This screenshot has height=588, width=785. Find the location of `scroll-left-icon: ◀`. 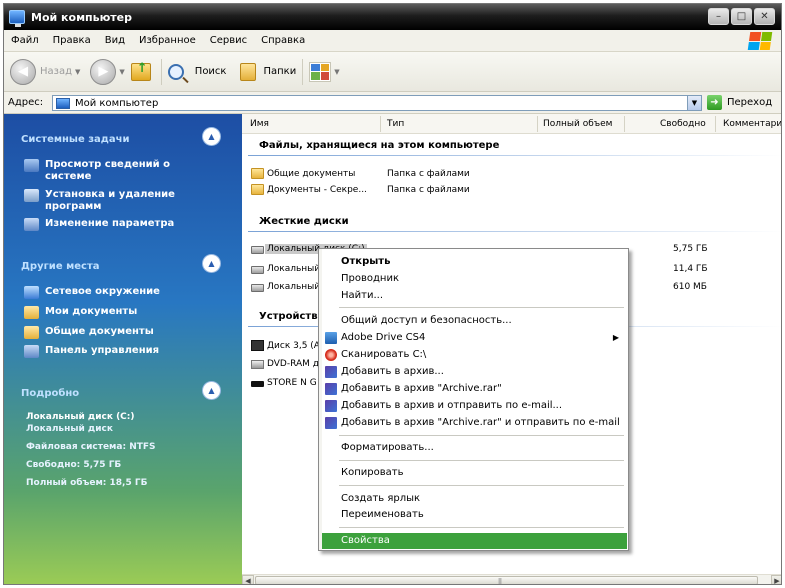

scroll-left-icon: ◀ is located at coordinates (248, 579).